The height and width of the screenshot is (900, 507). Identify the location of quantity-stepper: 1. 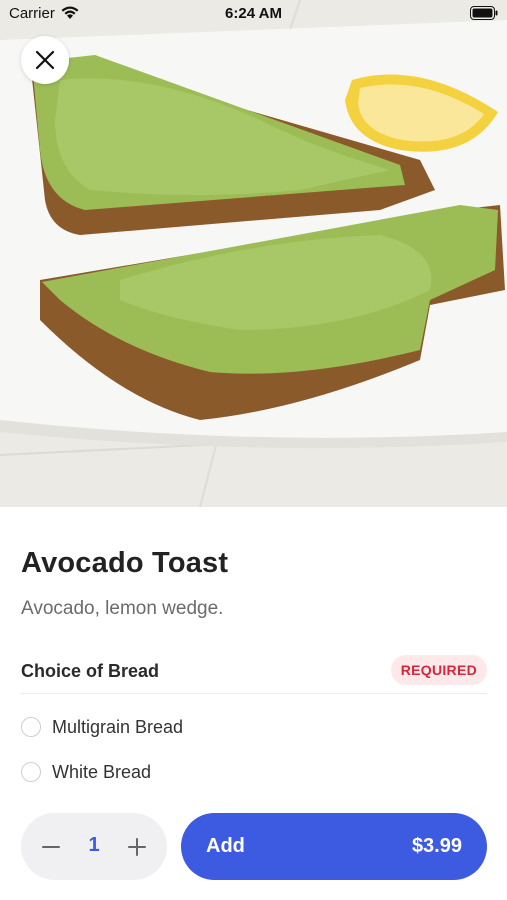
(94, 846).